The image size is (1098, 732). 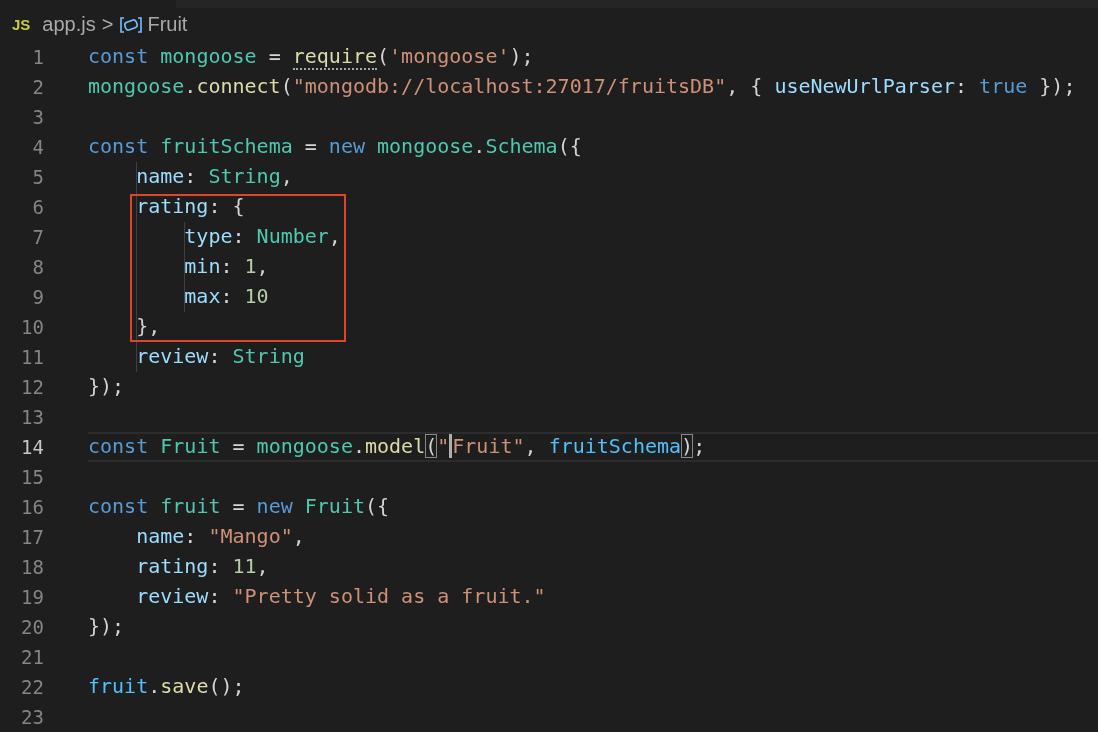 I want to click on line-number: 3, so click(x=37, y=117).